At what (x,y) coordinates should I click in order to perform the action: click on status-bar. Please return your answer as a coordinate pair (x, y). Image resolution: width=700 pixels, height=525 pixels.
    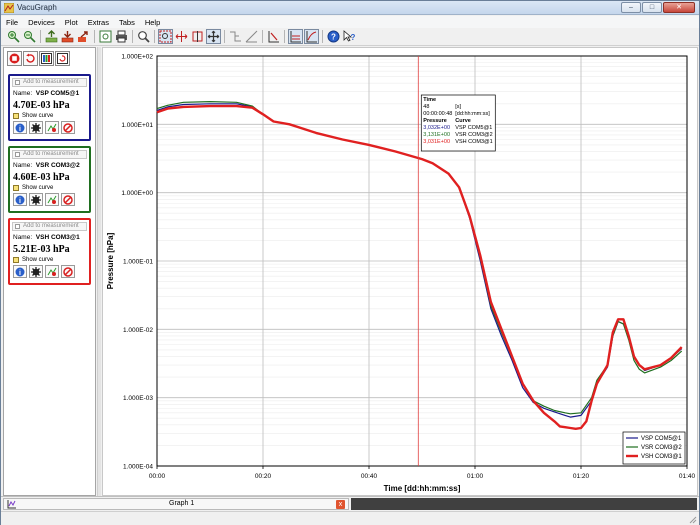
    Looking at the image, I should click on (350, 518).